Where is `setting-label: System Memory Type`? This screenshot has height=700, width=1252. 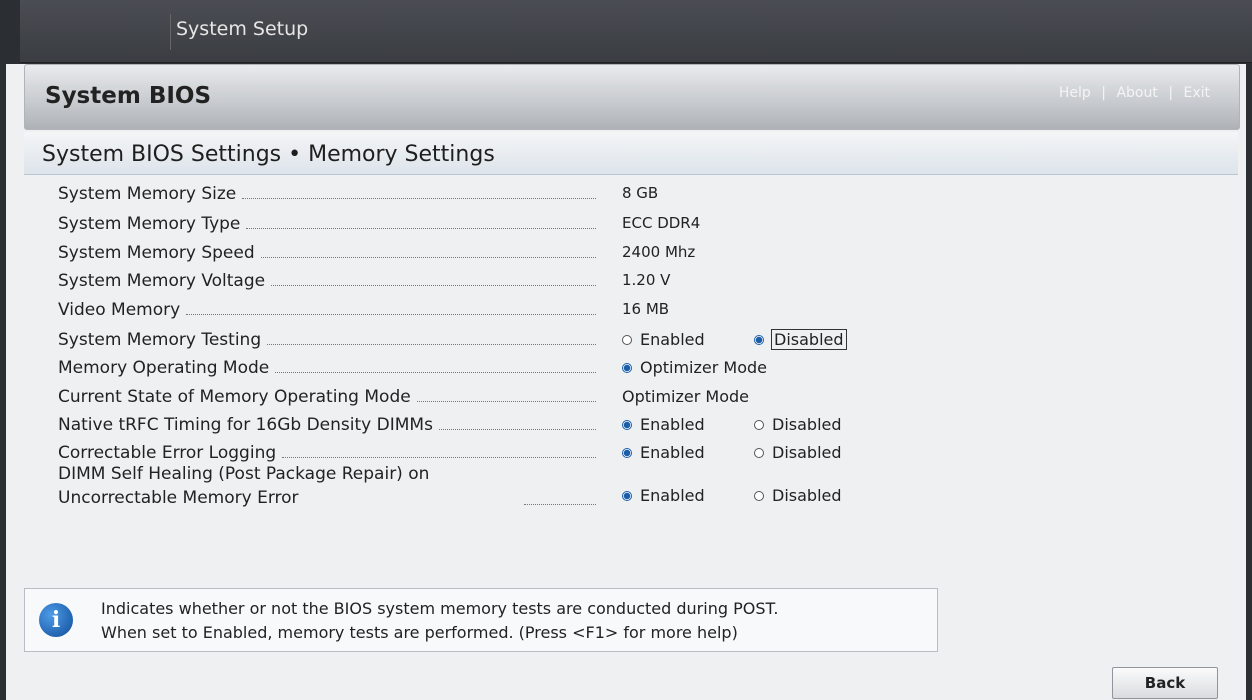 setting-label: System Memory Type is located at coordinates (149, 224).